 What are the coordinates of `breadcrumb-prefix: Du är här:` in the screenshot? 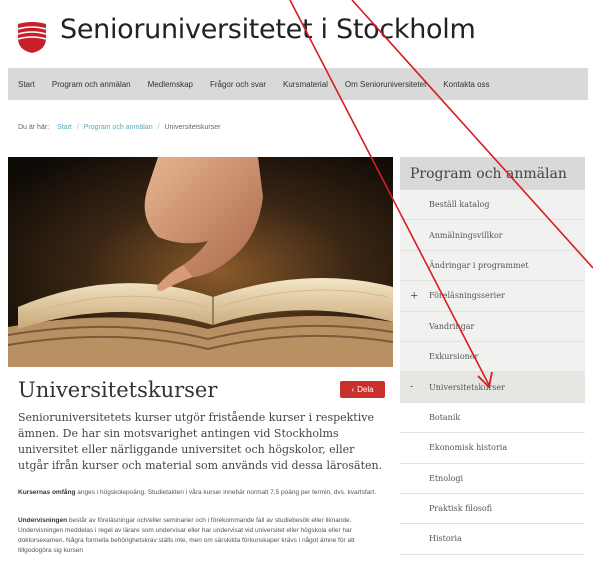 It's located at (34, 127).